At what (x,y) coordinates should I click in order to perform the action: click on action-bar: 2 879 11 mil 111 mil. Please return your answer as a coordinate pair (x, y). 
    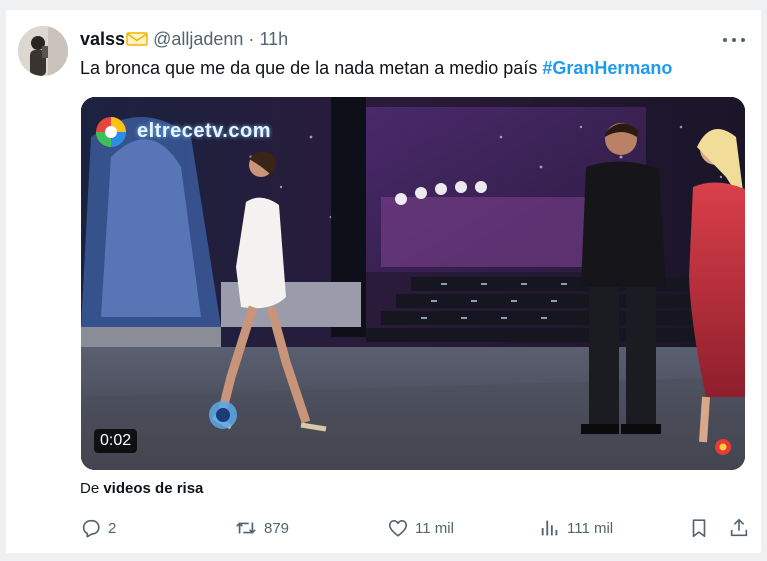
    Looking at the image, I should click on (415, 529).